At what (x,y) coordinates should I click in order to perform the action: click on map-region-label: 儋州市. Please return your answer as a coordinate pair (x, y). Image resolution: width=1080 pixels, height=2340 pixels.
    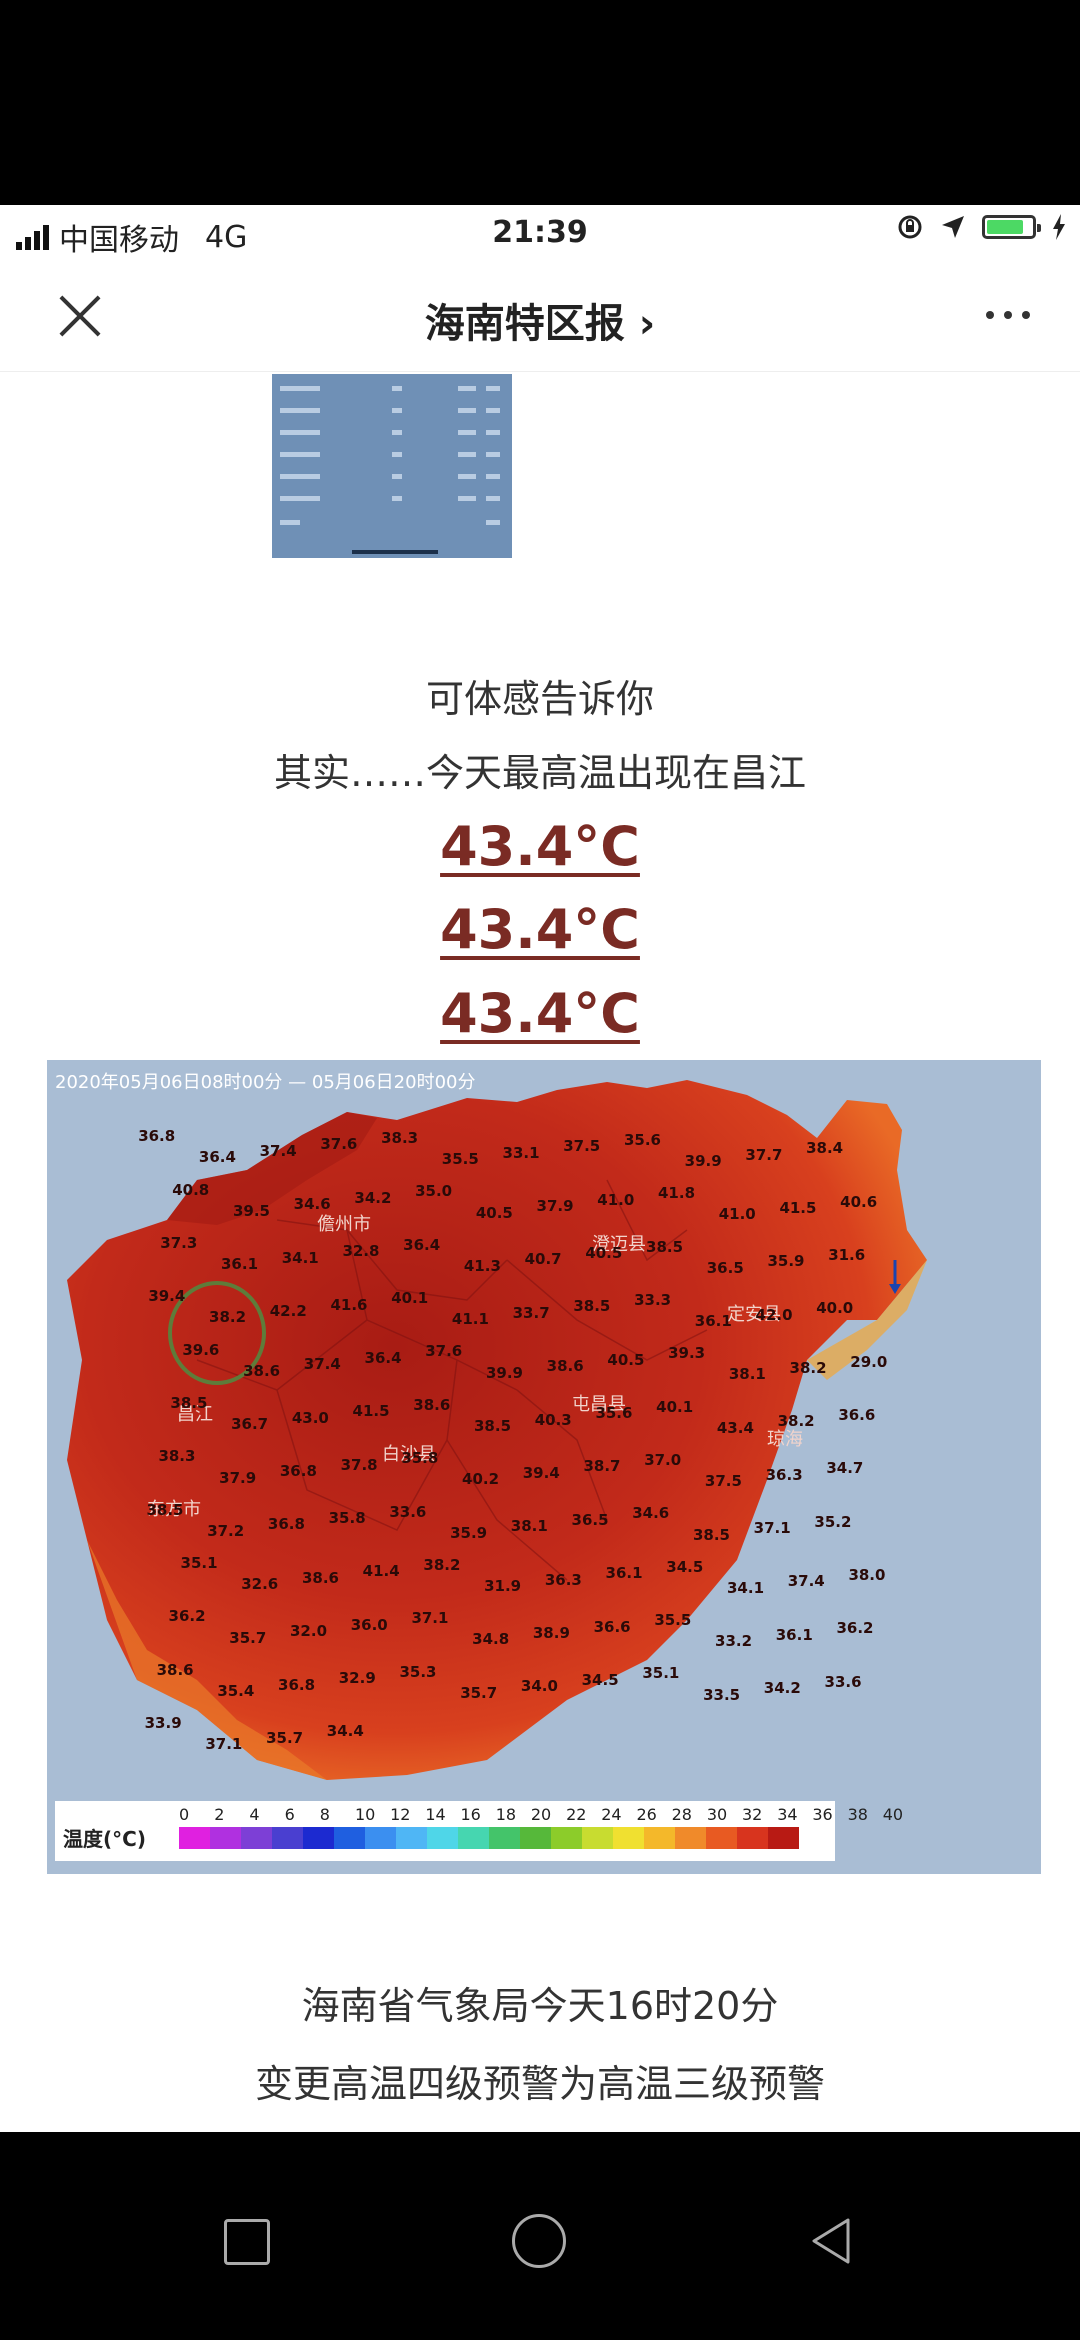
    Looking at the image, I should click on (344, 1224).